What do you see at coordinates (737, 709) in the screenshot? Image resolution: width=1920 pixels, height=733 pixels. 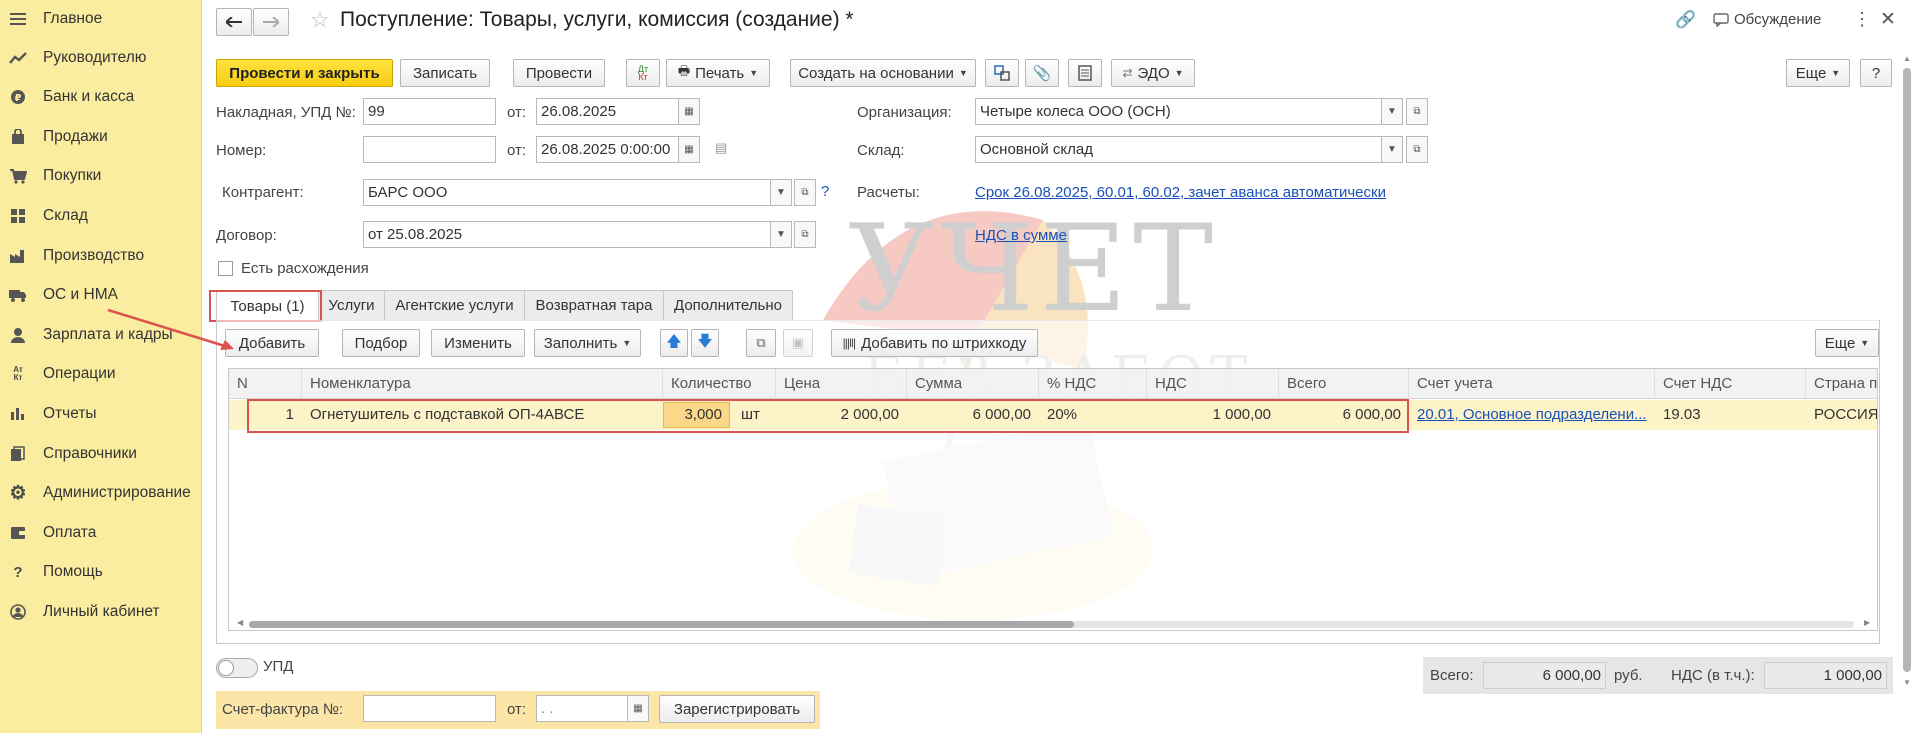 I see `register-button: Зарегистрировать` at bounding box center [737, 709].